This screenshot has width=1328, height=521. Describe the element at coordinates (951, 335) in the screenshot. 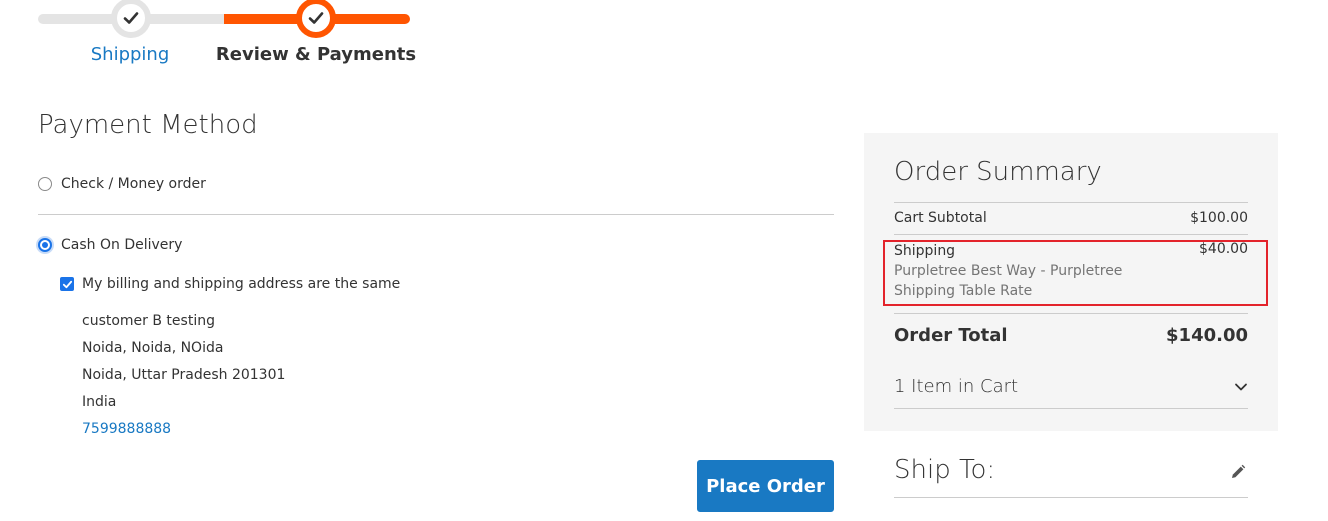

I see `order-total-label: Order Total` at that location.